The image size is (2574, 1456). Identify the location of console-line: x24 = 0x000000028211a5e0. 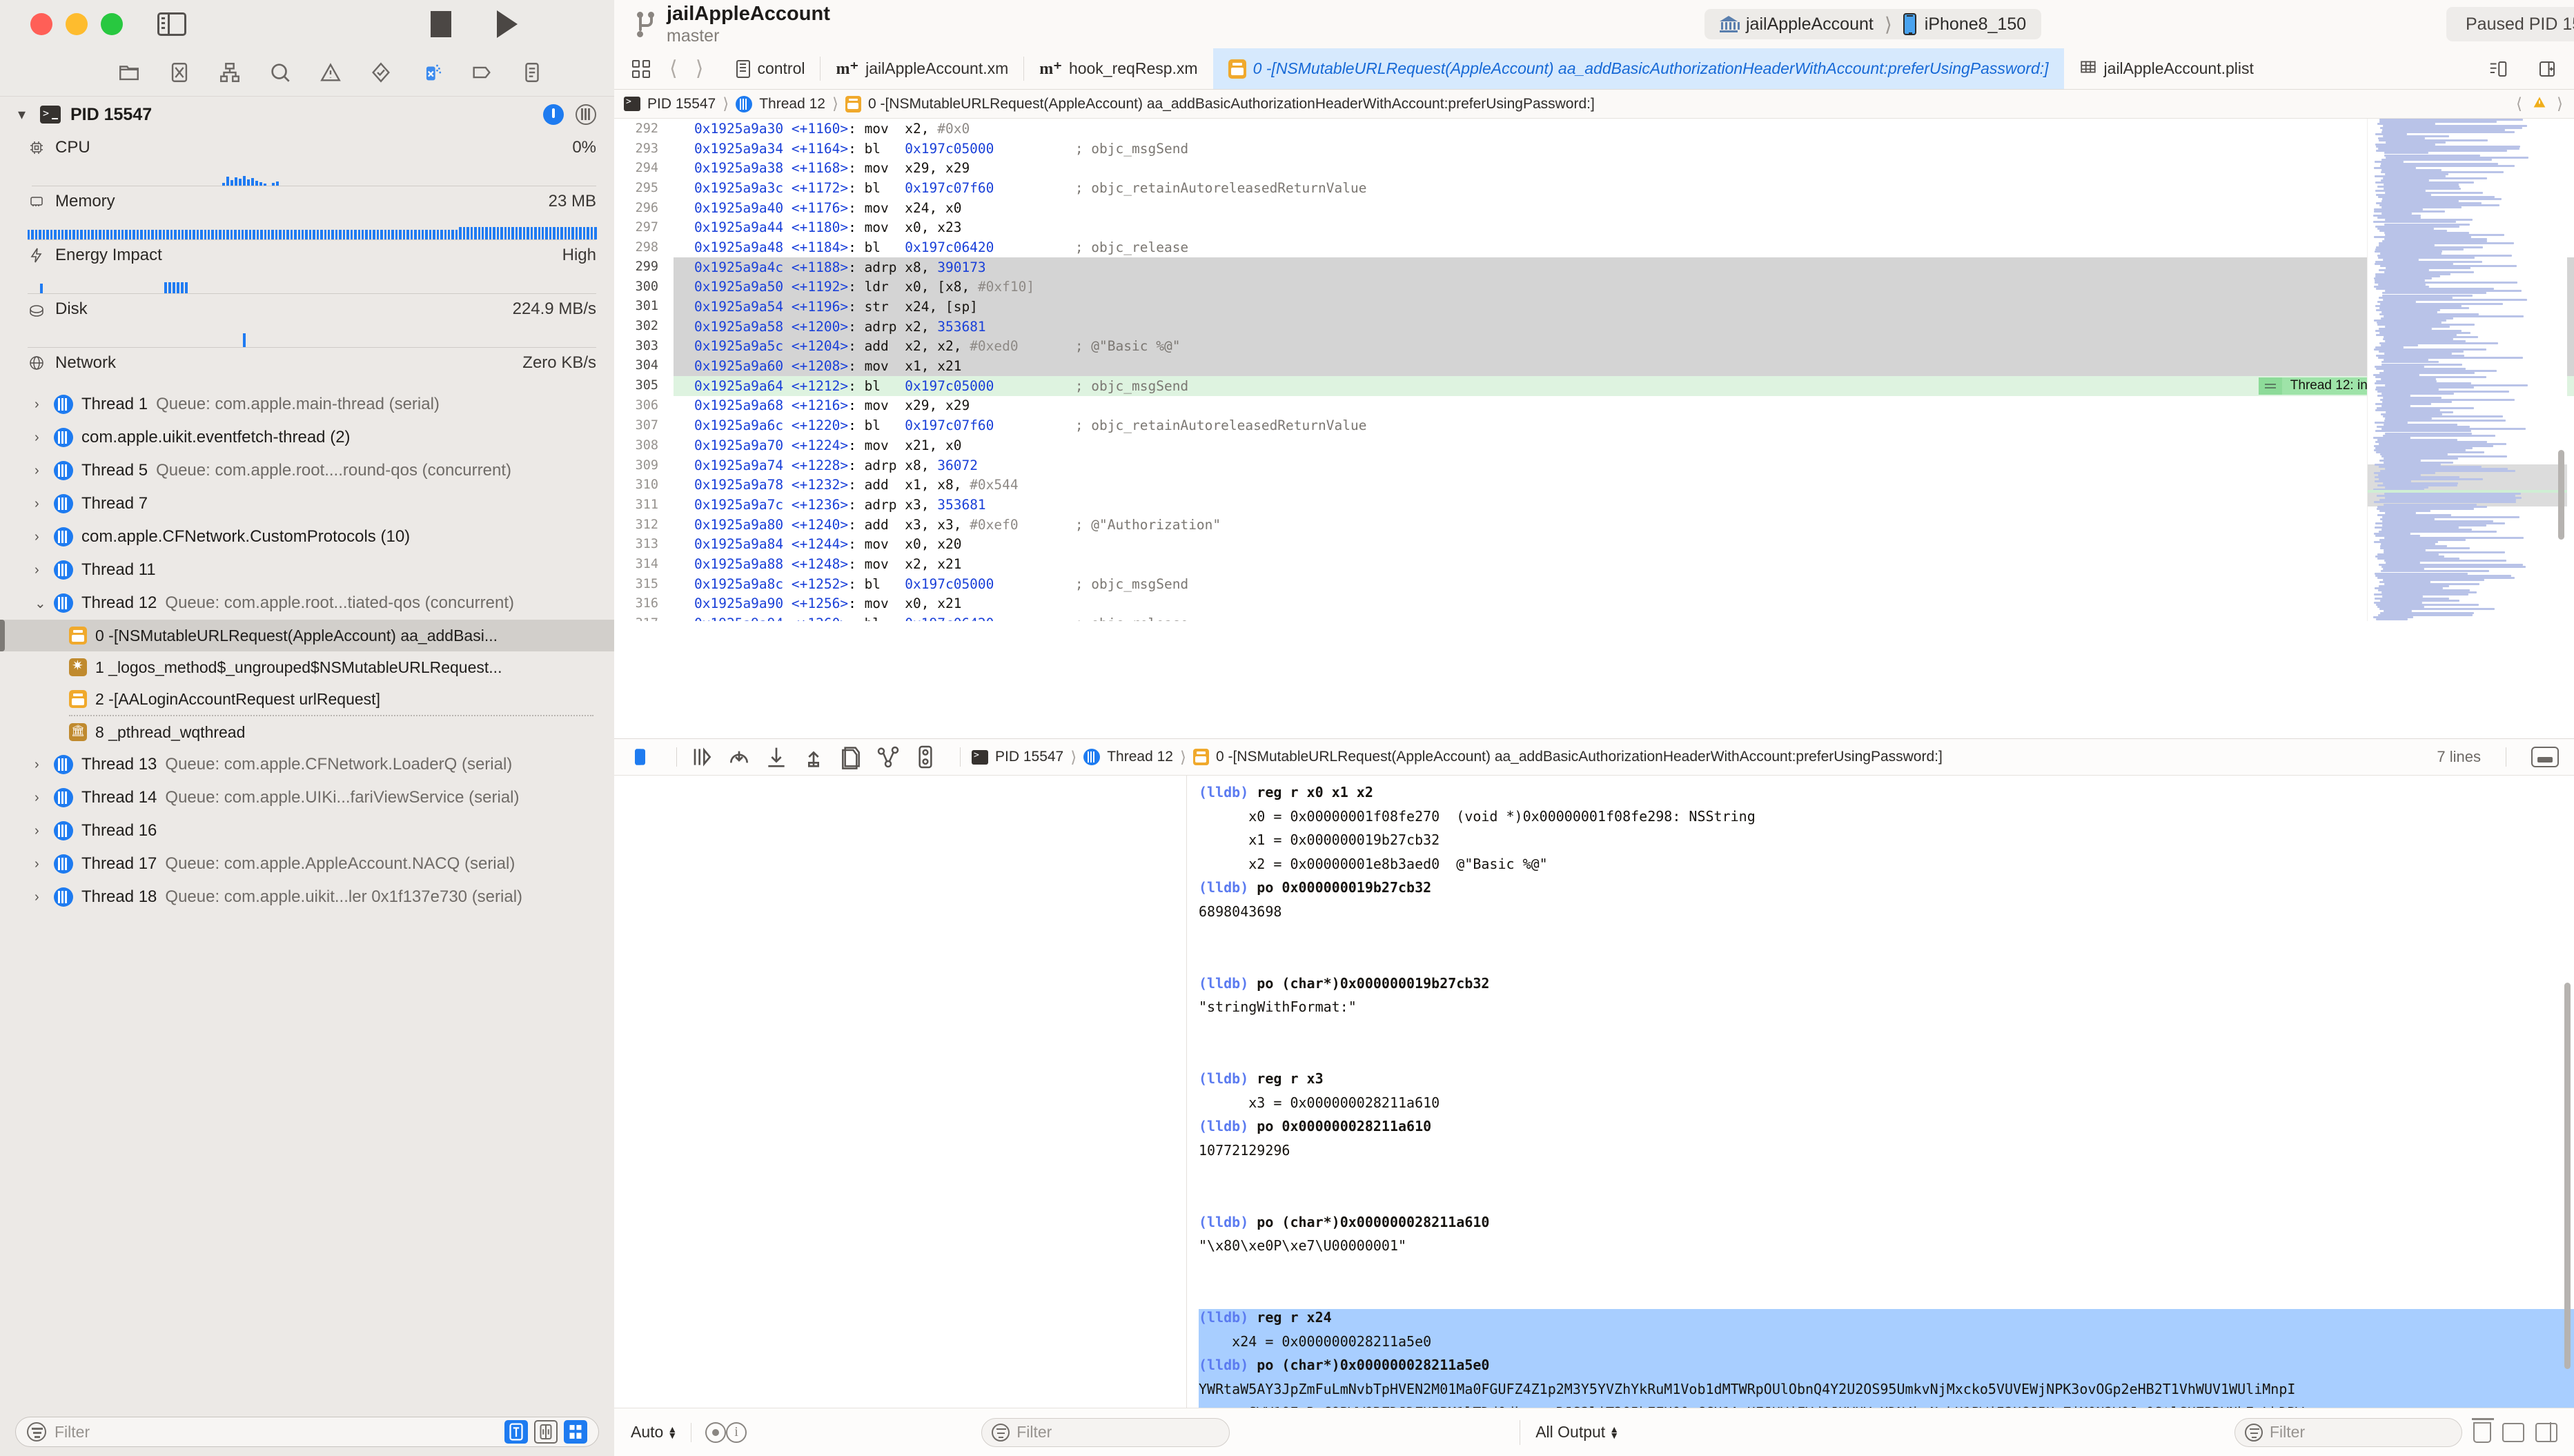
(1886, 1344).